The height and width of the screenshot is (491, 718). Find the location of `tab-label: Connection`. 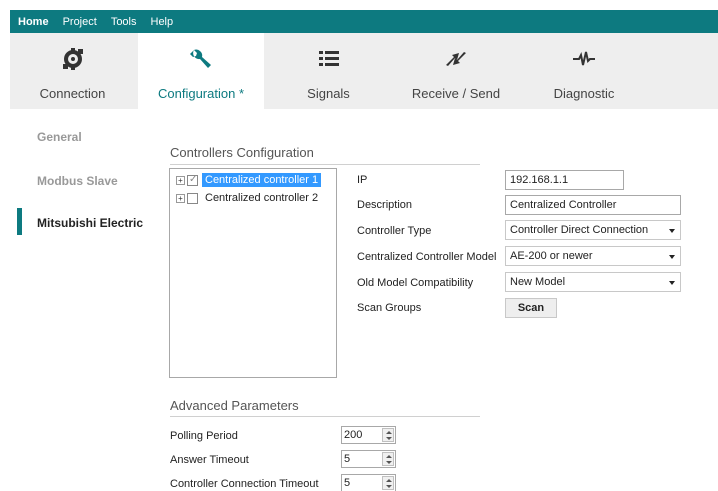

tab-label: Connection is located at coordinates (72, 93).